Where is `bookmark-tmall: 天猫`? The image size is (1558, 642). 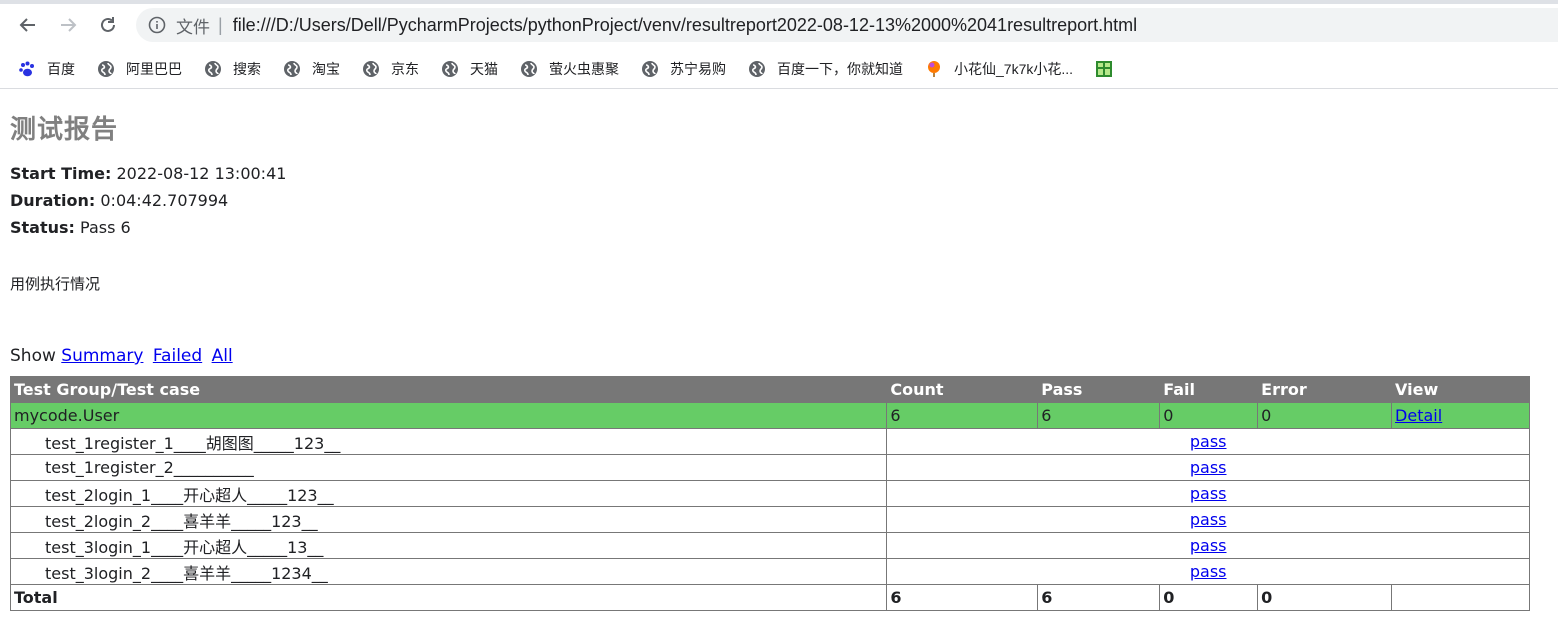
bookmark-tmall: 天猫 is located at coordinates (469, 69).